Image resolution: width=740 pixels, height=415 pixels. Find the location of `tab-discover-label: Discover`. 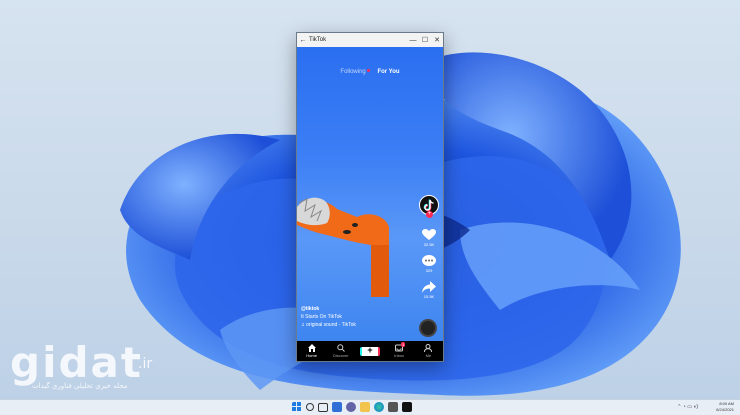

tab-discover-label: Discover is located at coordinates (341, 355).